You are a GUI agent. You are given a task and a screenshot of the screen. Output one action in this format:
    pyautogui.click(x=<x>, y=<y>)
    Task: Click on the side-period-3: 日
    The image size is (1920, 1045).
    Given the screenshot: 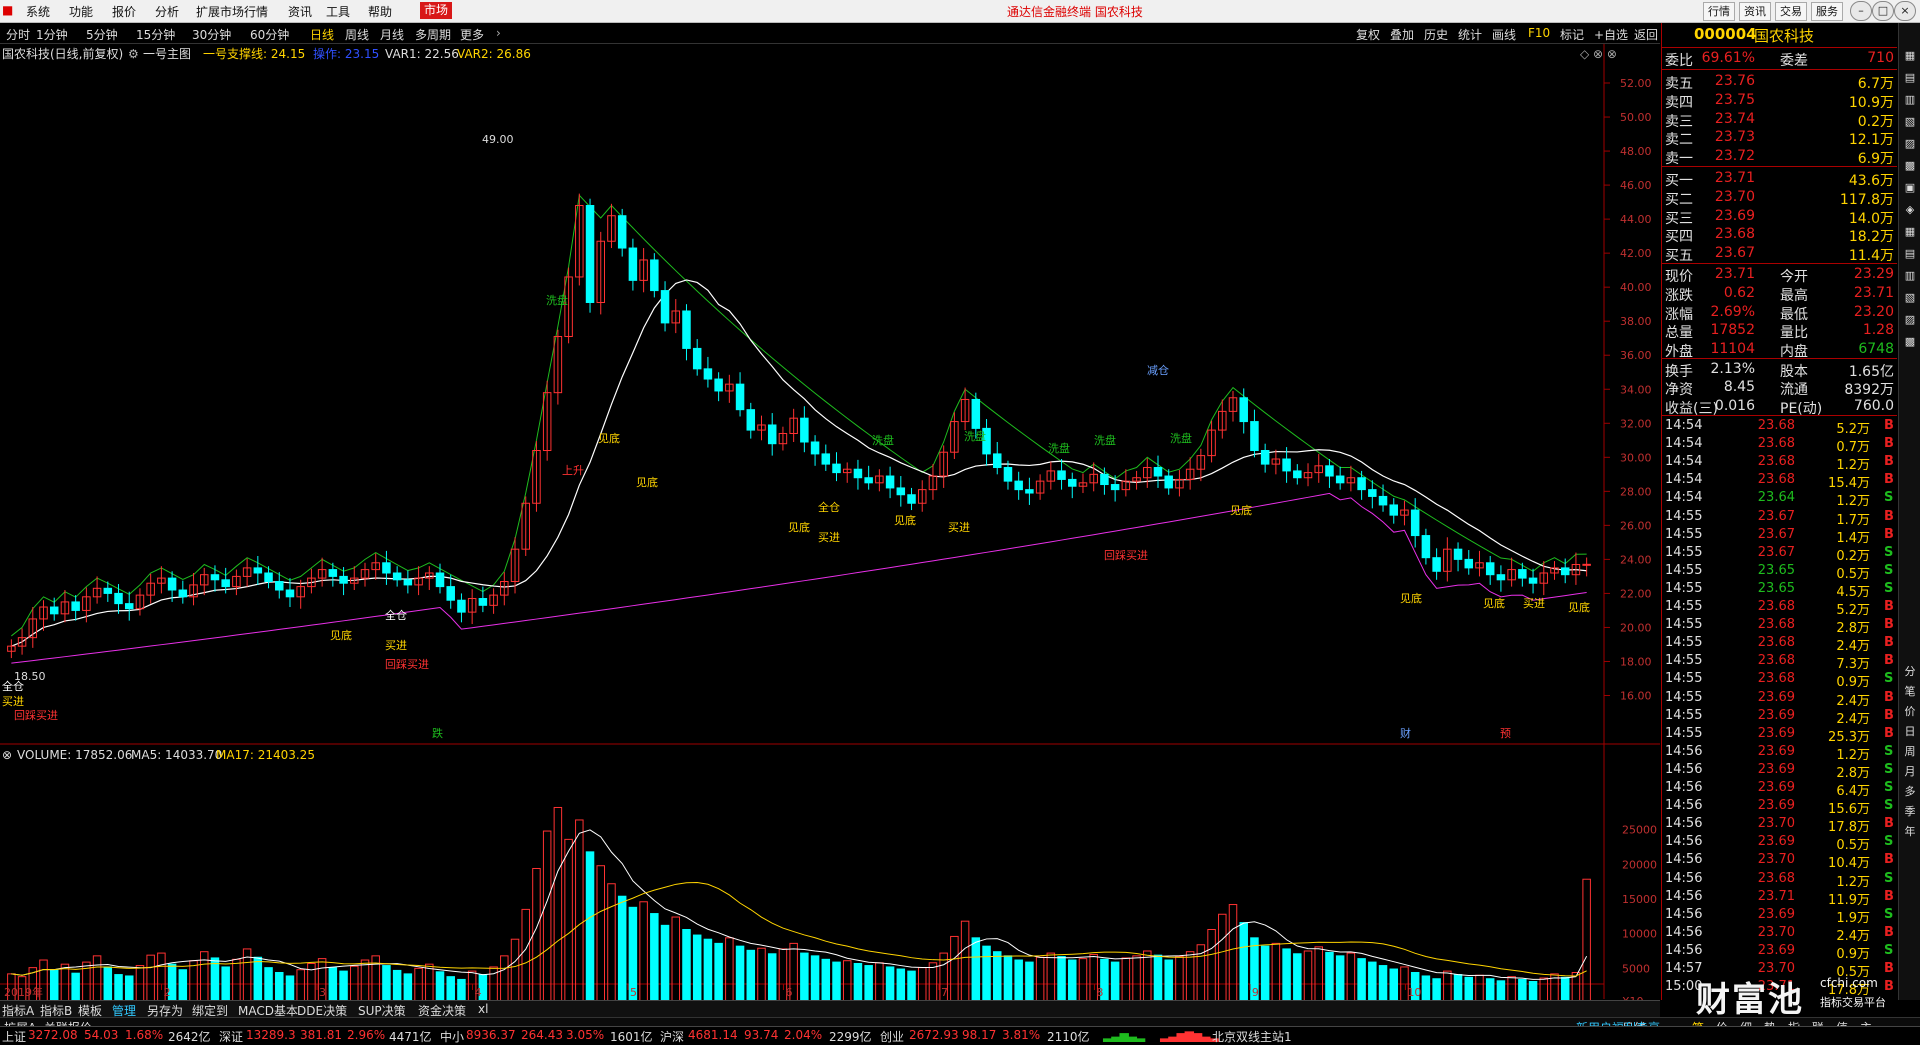 What is the action you would take?
    pyautogui.click(x=1910, y=731)
    